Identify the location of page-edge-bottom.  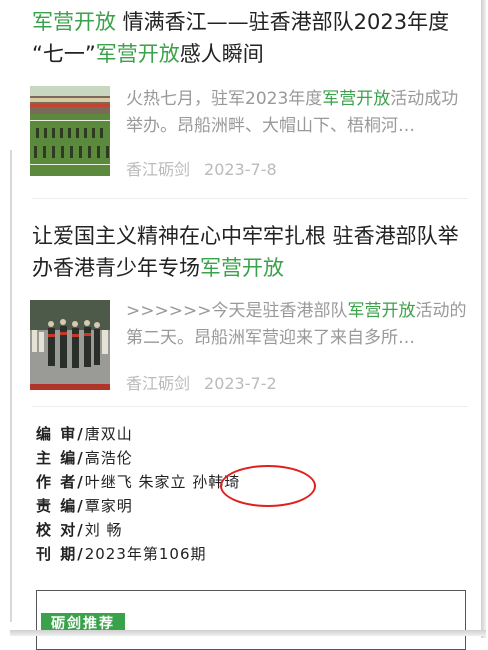
(248, 633).